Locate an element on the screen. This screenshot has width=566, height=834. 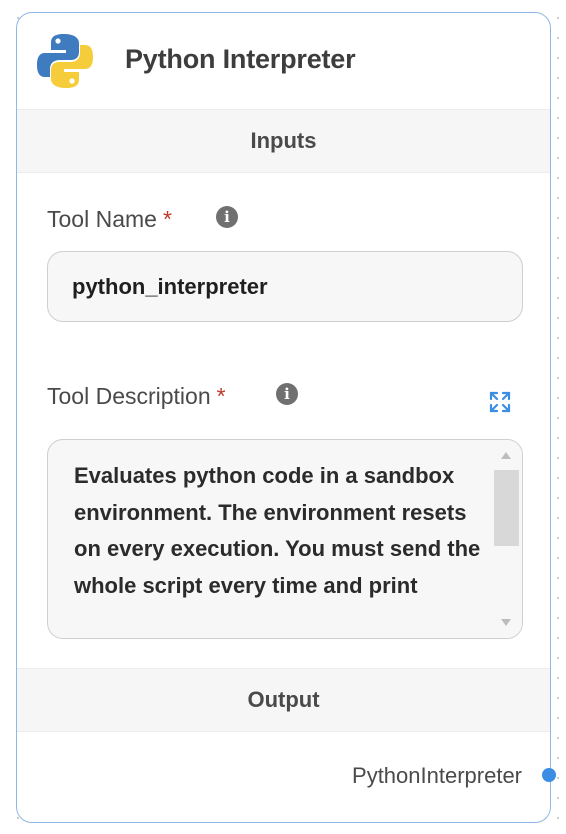
scrollbar is located at coordinates (507, 539).